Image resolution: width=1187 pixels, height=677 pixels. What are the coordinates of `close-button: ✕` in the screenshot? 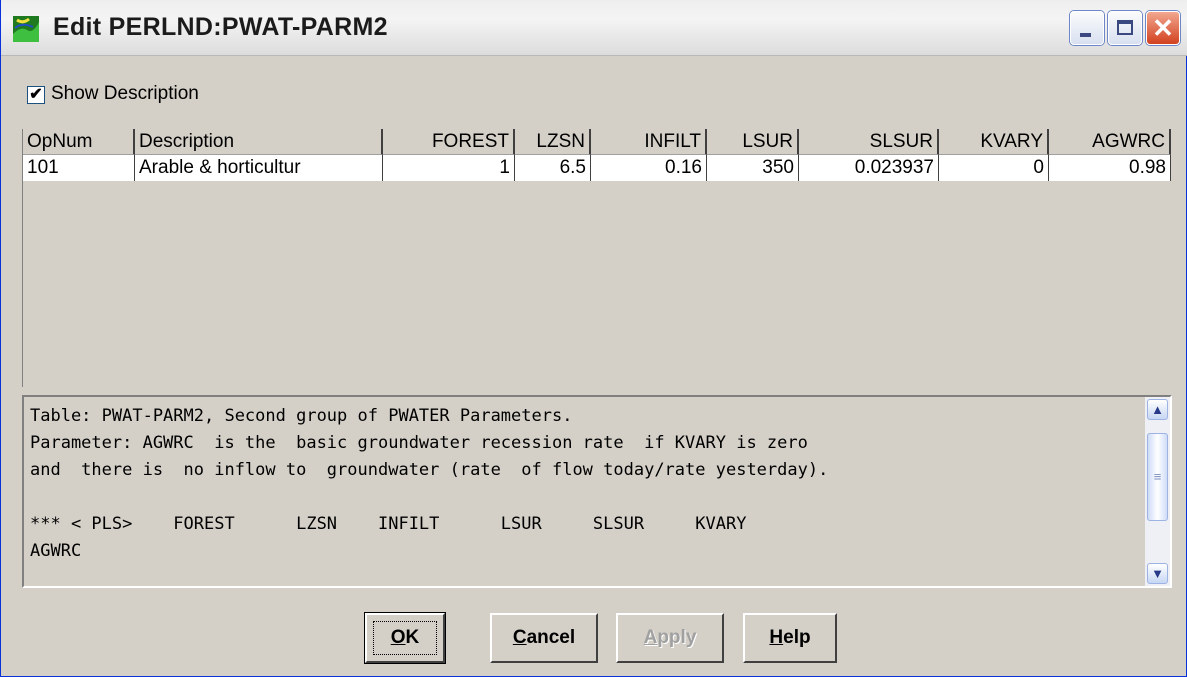 It's located at (1163, 28).